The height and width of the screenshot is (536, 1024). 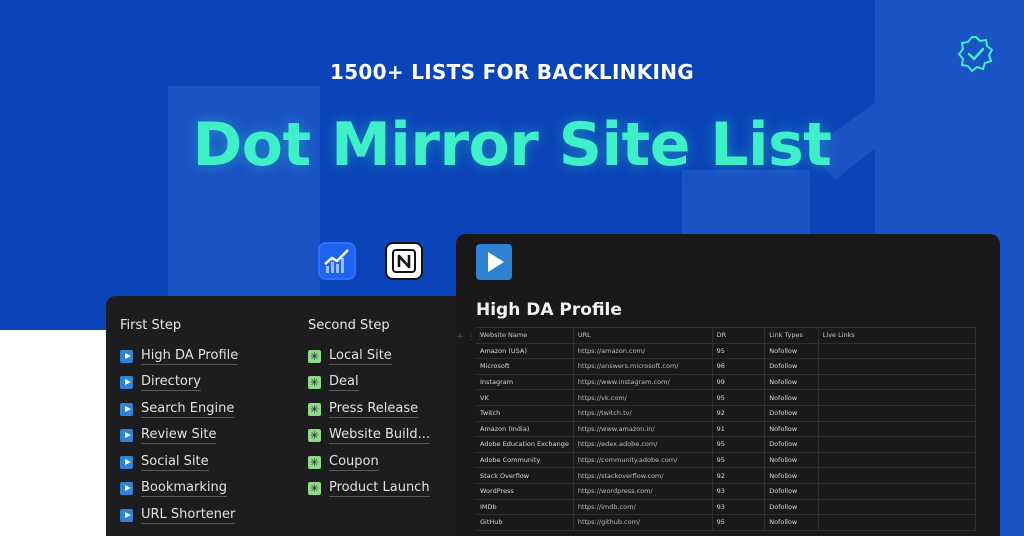 I want to click on table-cell: VK, so click(x=525, y=397).